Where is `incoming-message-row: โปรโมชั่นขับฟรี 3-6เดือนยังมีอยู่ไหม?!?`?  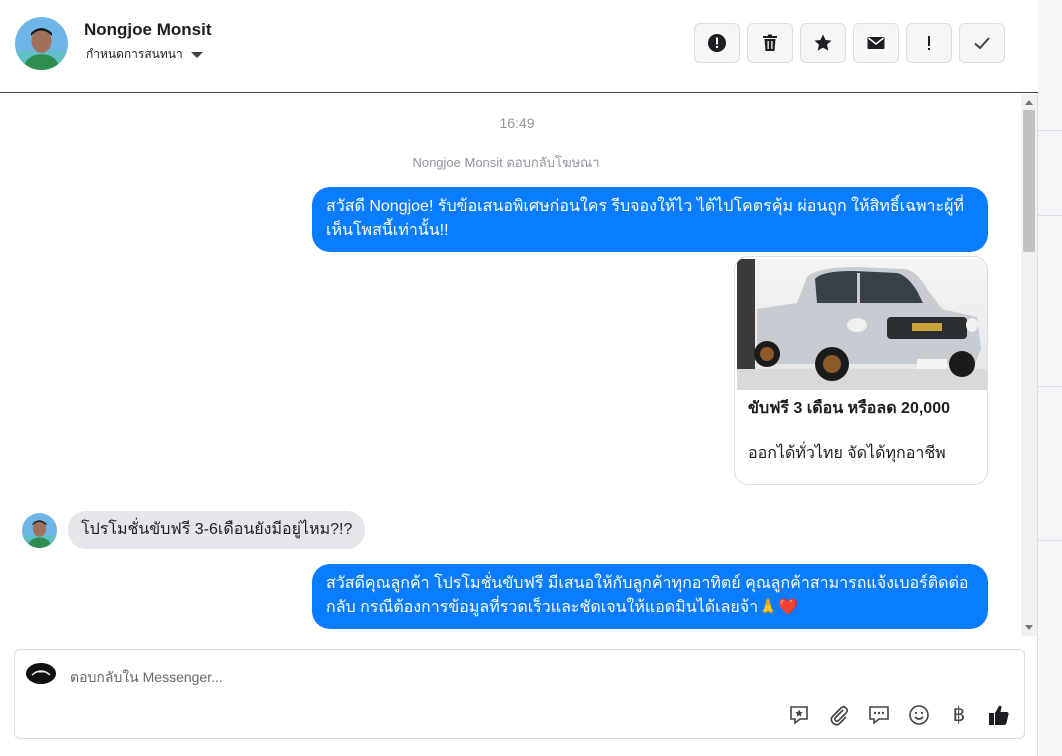 incoming-message-row: โปรโมชั่นขับฟรี 3-6เดือนยังมีอยู่ไหม?!? is located at coordinates (194, 530).